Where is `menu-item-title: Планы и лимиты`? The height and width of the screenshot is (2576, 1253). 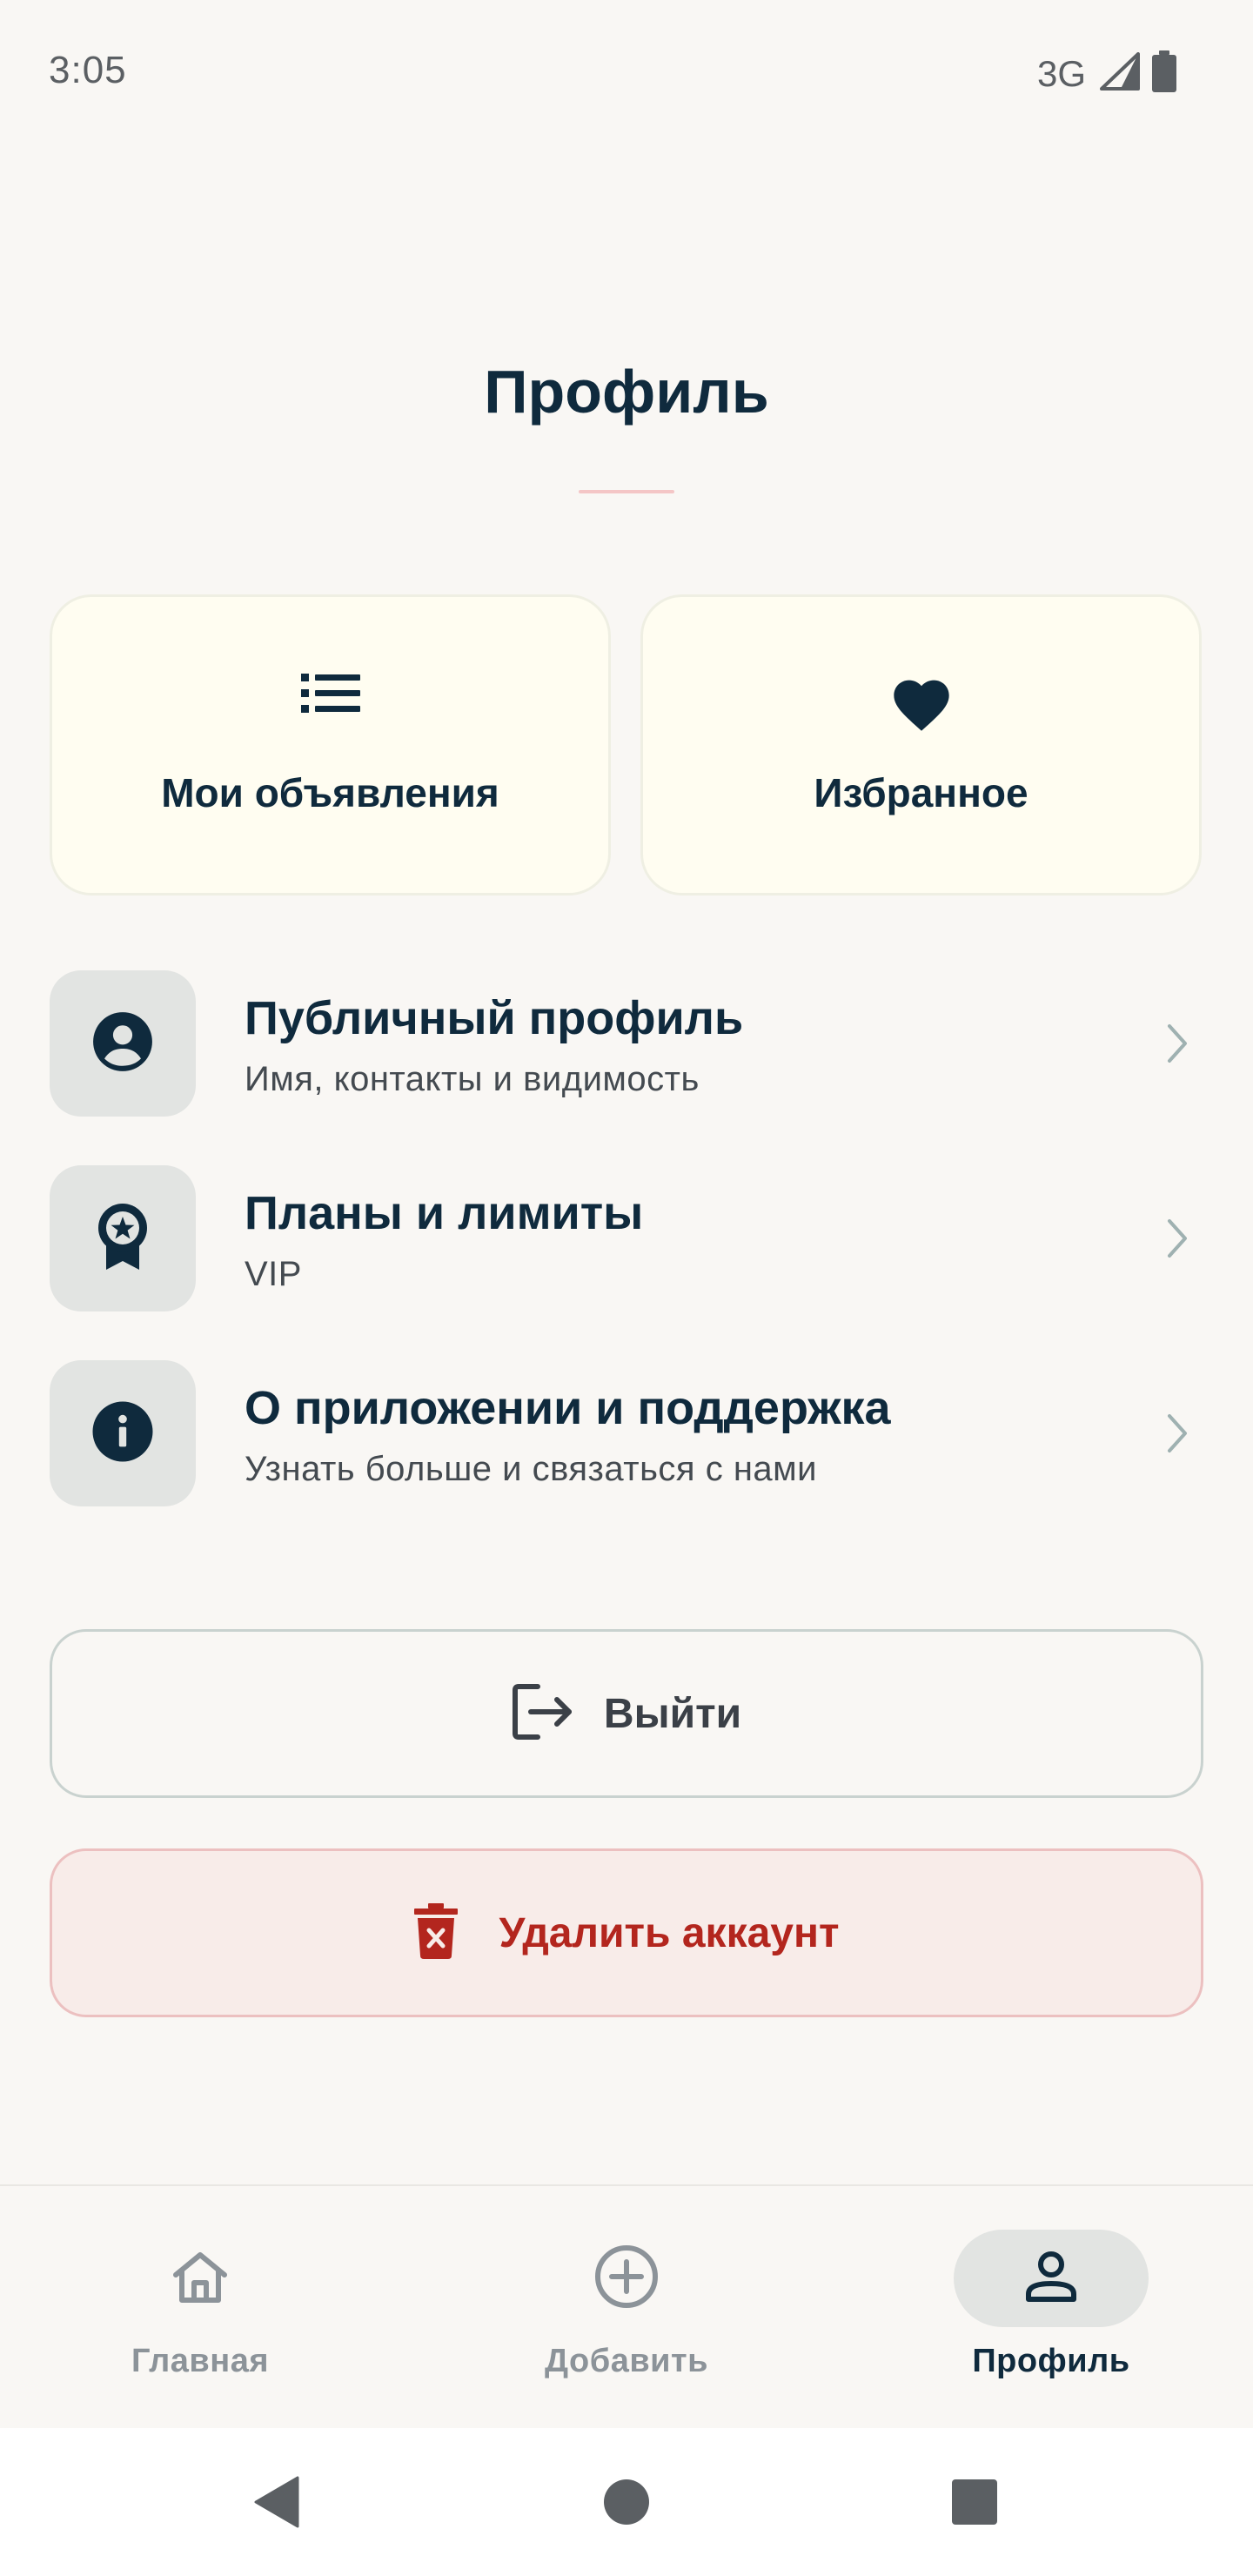
menu-item-title: Планы и лимиты is located at coordinates (444, 1213).